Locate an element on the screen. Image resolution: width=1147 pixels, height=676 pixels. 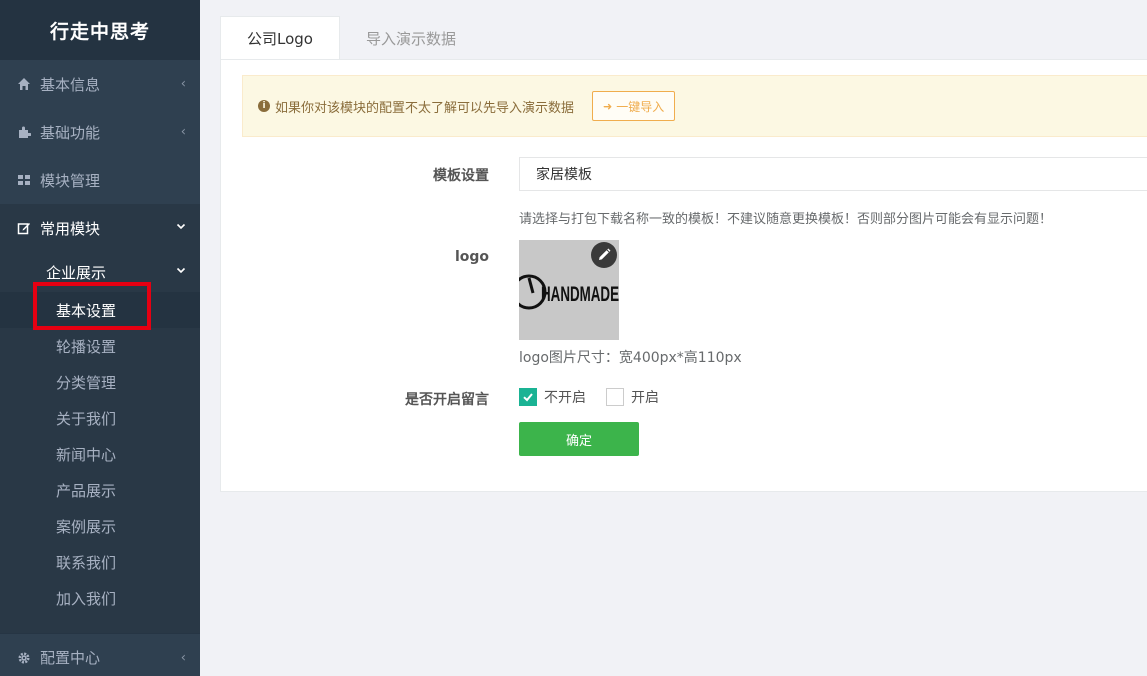
pencil-icon is located at coordinates (605, 254).